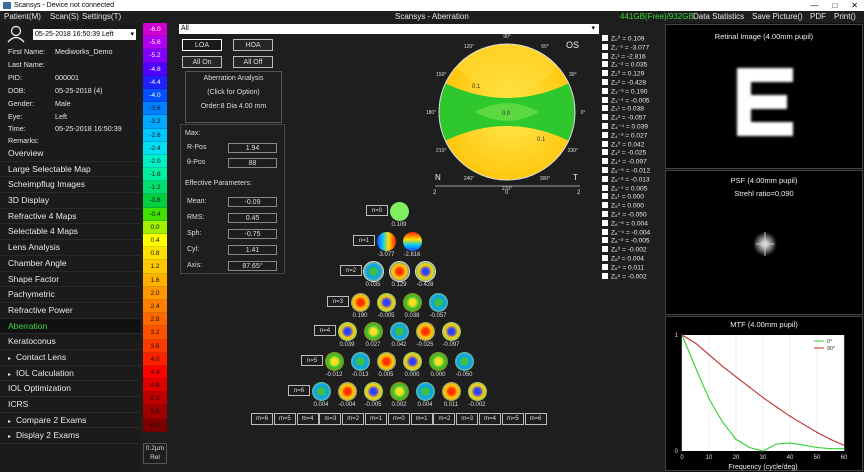  What do you see at coordinates (70, 342) in the screenshot?
I see `nav-item: Keratoconus` at bounding box center [70, 342].